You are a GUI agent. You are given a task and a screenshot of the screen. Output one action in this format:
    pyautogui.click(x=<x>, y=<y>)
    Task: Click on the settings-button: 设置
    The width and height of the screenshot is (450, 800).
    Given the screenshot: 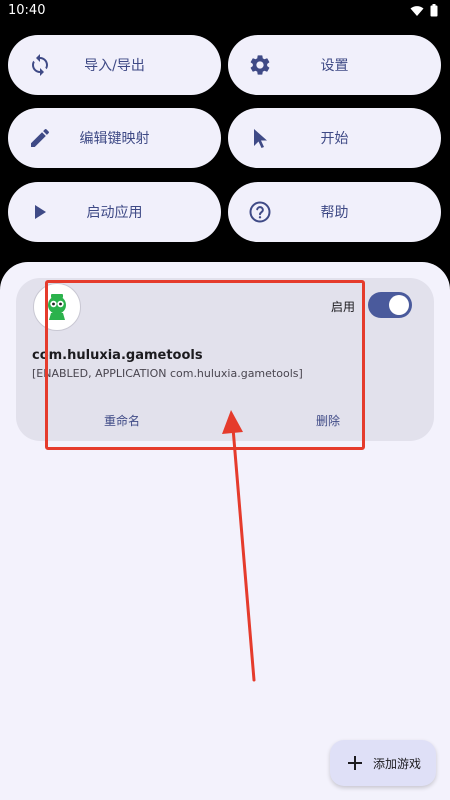 What is the action you would take?
    pyautogui.click(x=334, y=65)
    